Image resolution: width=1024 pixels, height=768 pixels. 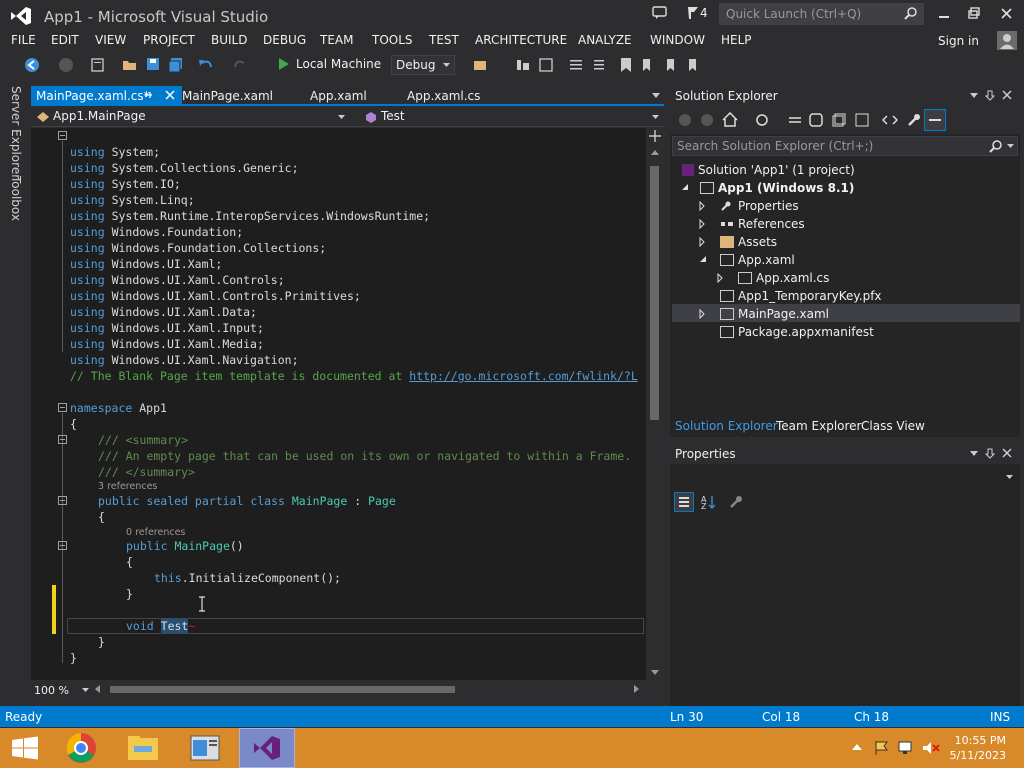 I want to click on menu-view: VIEW, so click(x=110, y=40).